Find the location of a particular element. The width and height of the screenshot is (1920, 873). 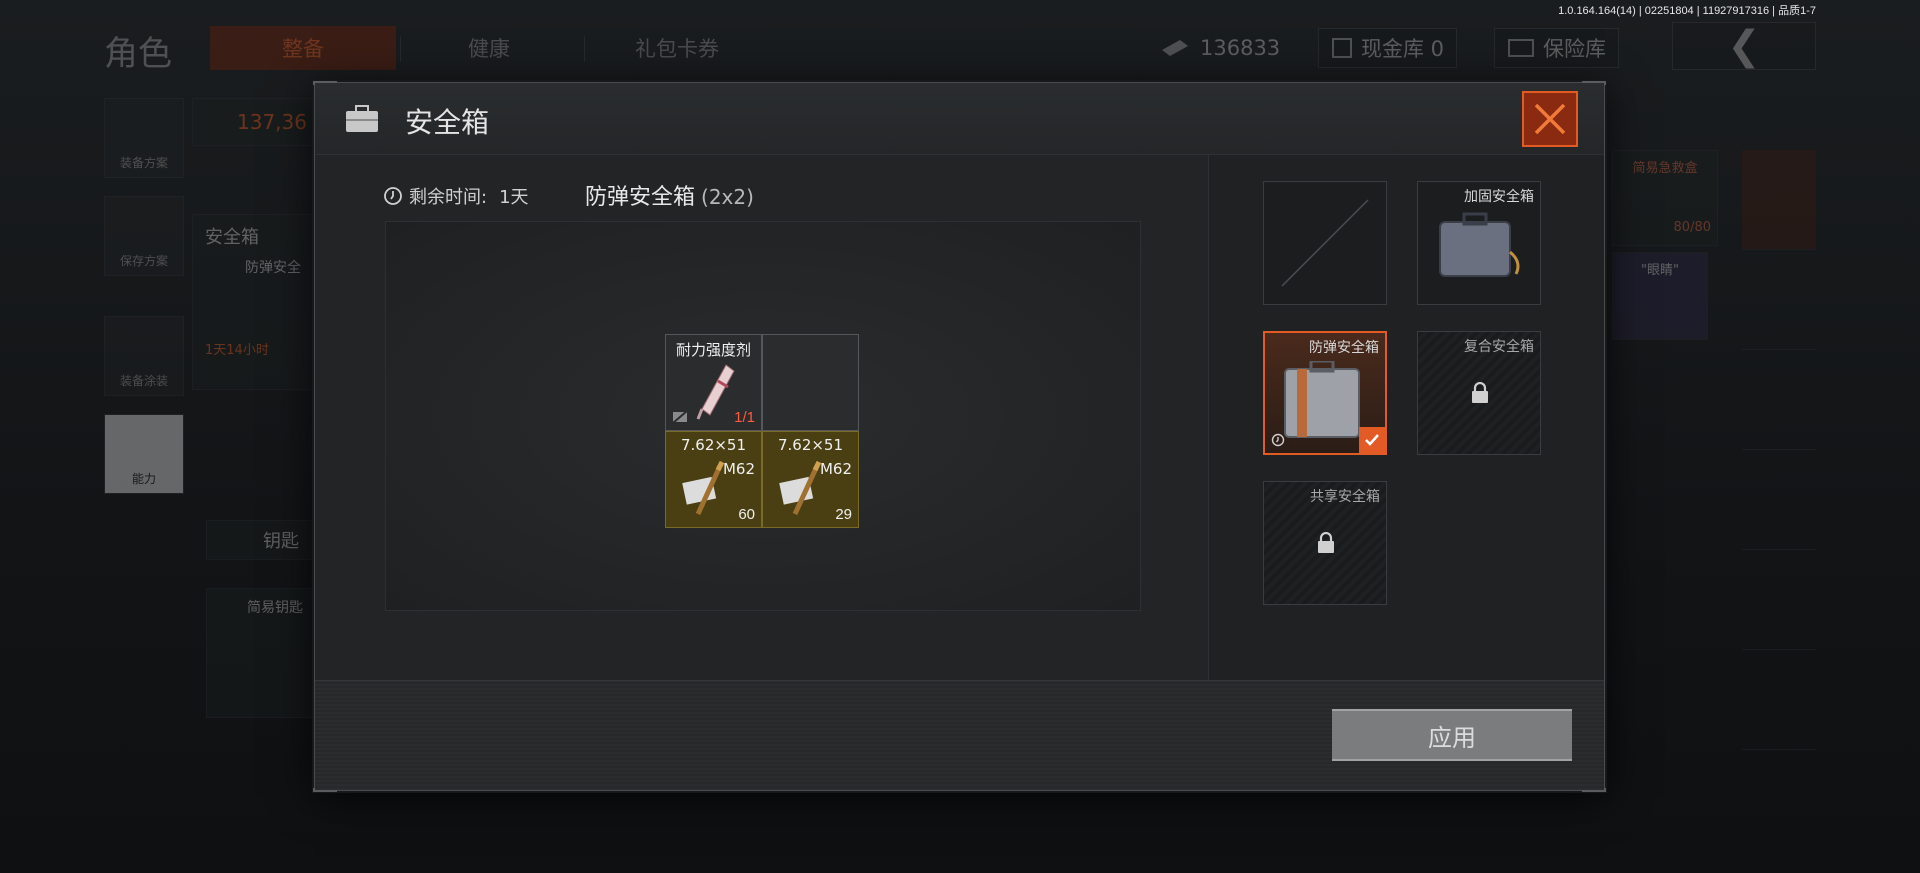

cash-vault-button: 现金库 0 is located at coordinates (1388, 48).